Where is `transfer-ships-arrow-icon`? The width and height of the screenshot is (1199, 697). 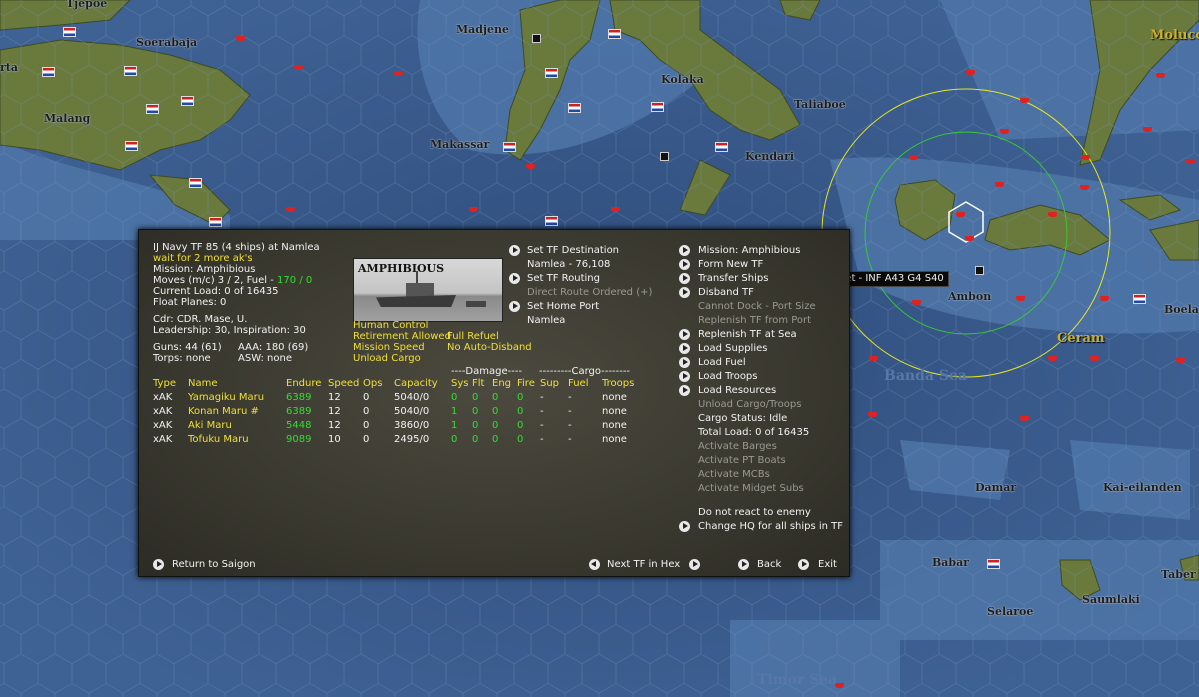 transfer-ships-arrow-icon is located at coordinates (684, 278).